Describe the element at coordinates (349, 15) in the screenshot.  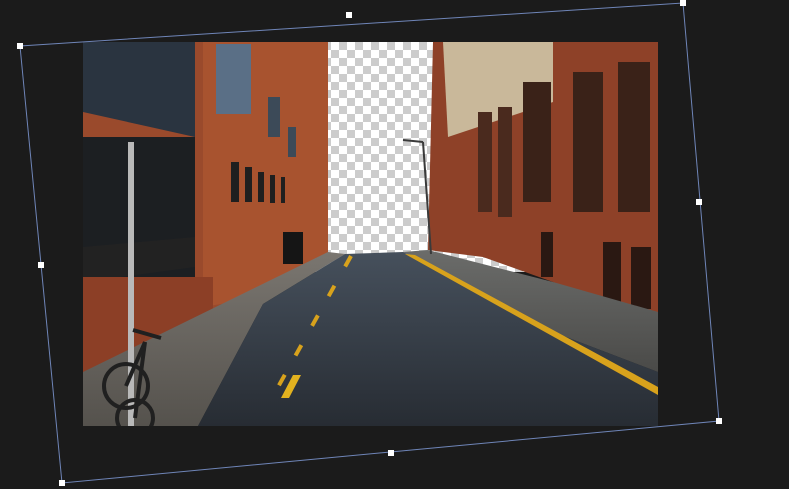
I see `transform-handle-top-middle` at that location.